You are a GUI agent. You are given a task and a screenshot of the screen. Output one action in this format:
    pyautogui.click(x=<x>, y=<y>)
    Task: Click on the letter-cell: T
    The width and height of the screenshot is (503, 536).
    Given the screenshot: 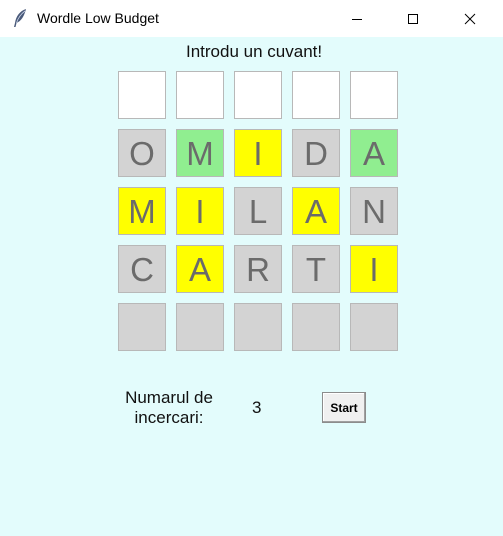 What is the action you would take?
    pyautogui.click(x=316, y=269)
    